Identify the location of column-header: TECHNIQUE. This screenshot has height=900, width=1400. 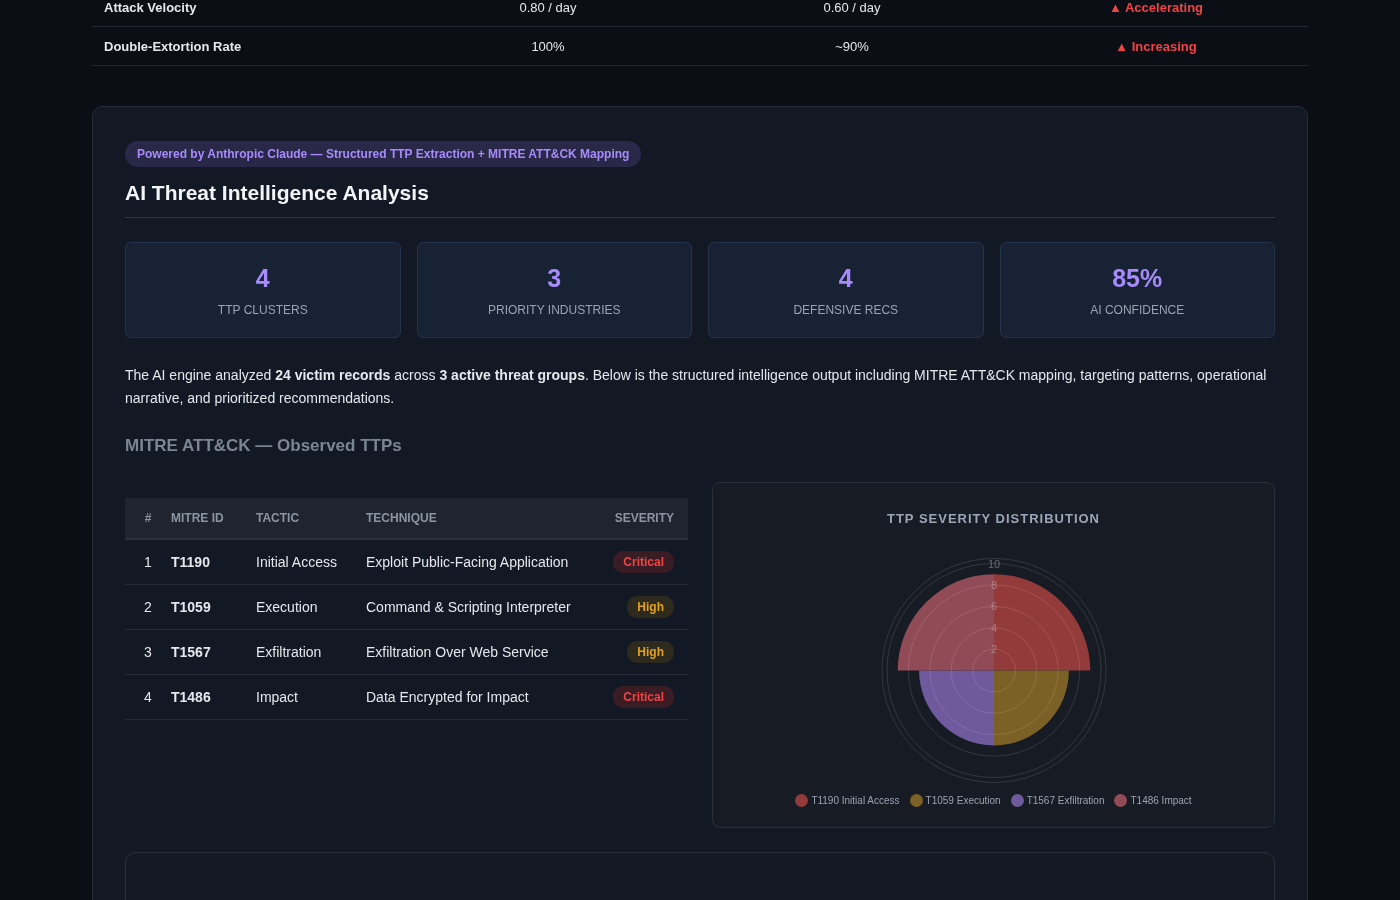
(484, 518).